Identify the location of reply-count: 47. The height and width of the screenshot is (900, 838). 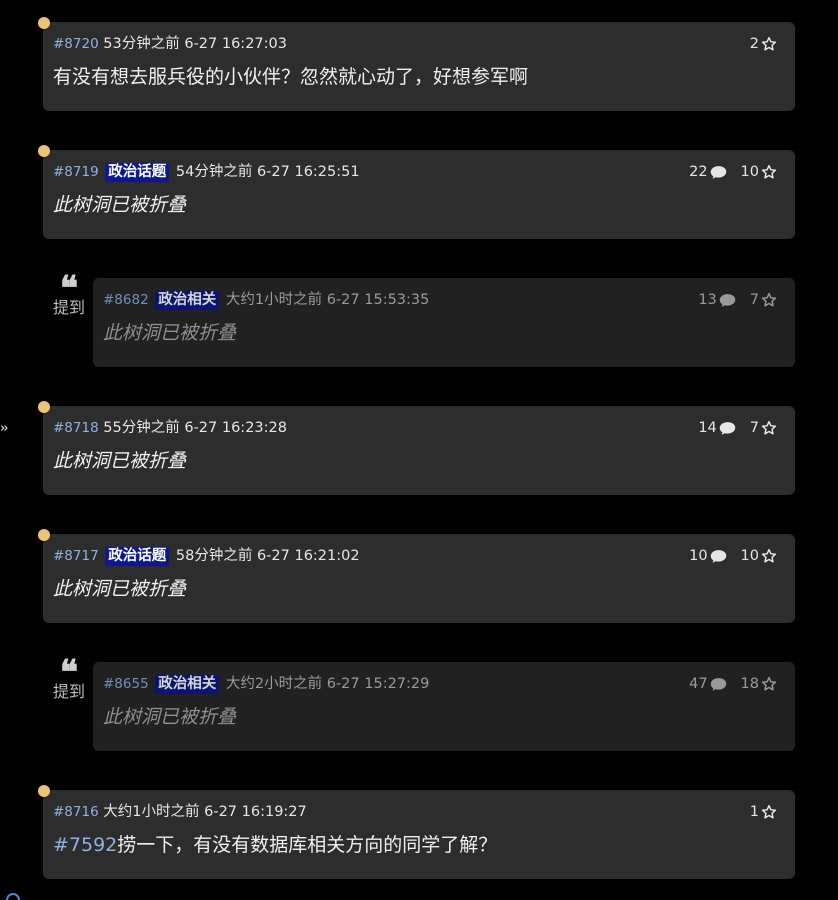
(698, 684).